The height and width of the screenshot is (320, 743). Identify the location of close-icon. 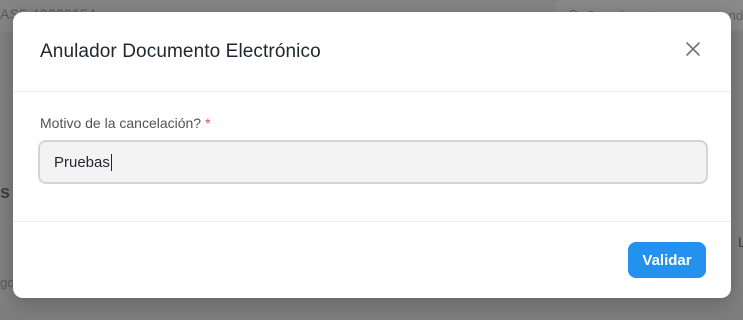
(693, 49).